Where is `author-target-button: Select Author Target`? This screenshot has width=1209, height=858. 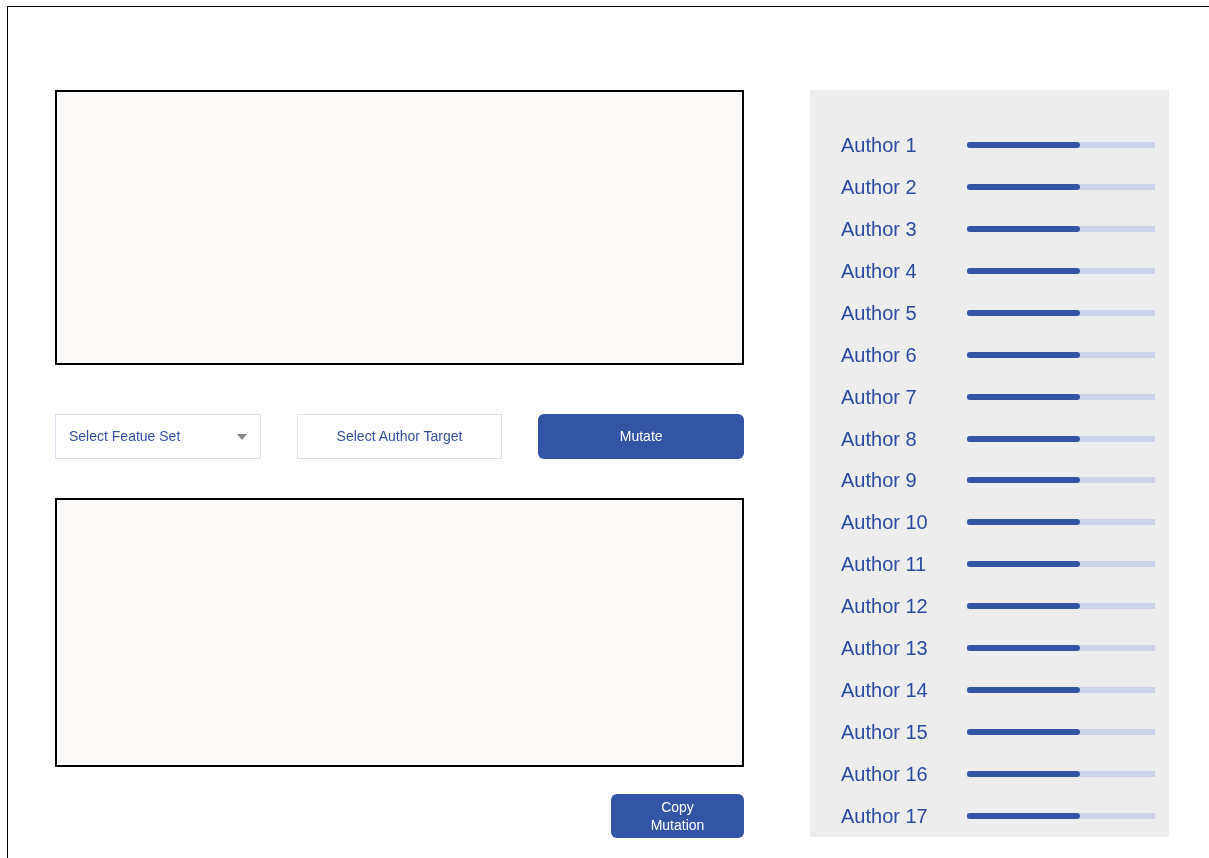
author-target-button: Select Author Target is located at coordinates (399, 436).